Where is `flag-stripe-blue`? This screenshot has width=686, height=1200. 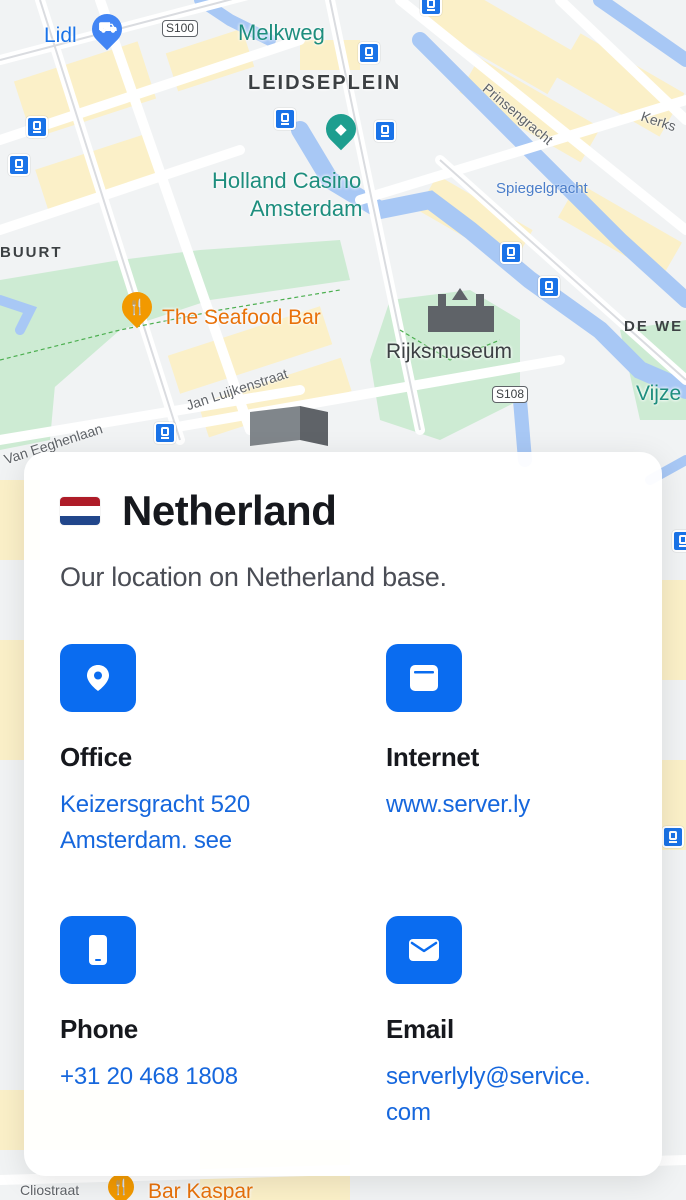 flag-stripe-blue is located at coordinates (80, 520).